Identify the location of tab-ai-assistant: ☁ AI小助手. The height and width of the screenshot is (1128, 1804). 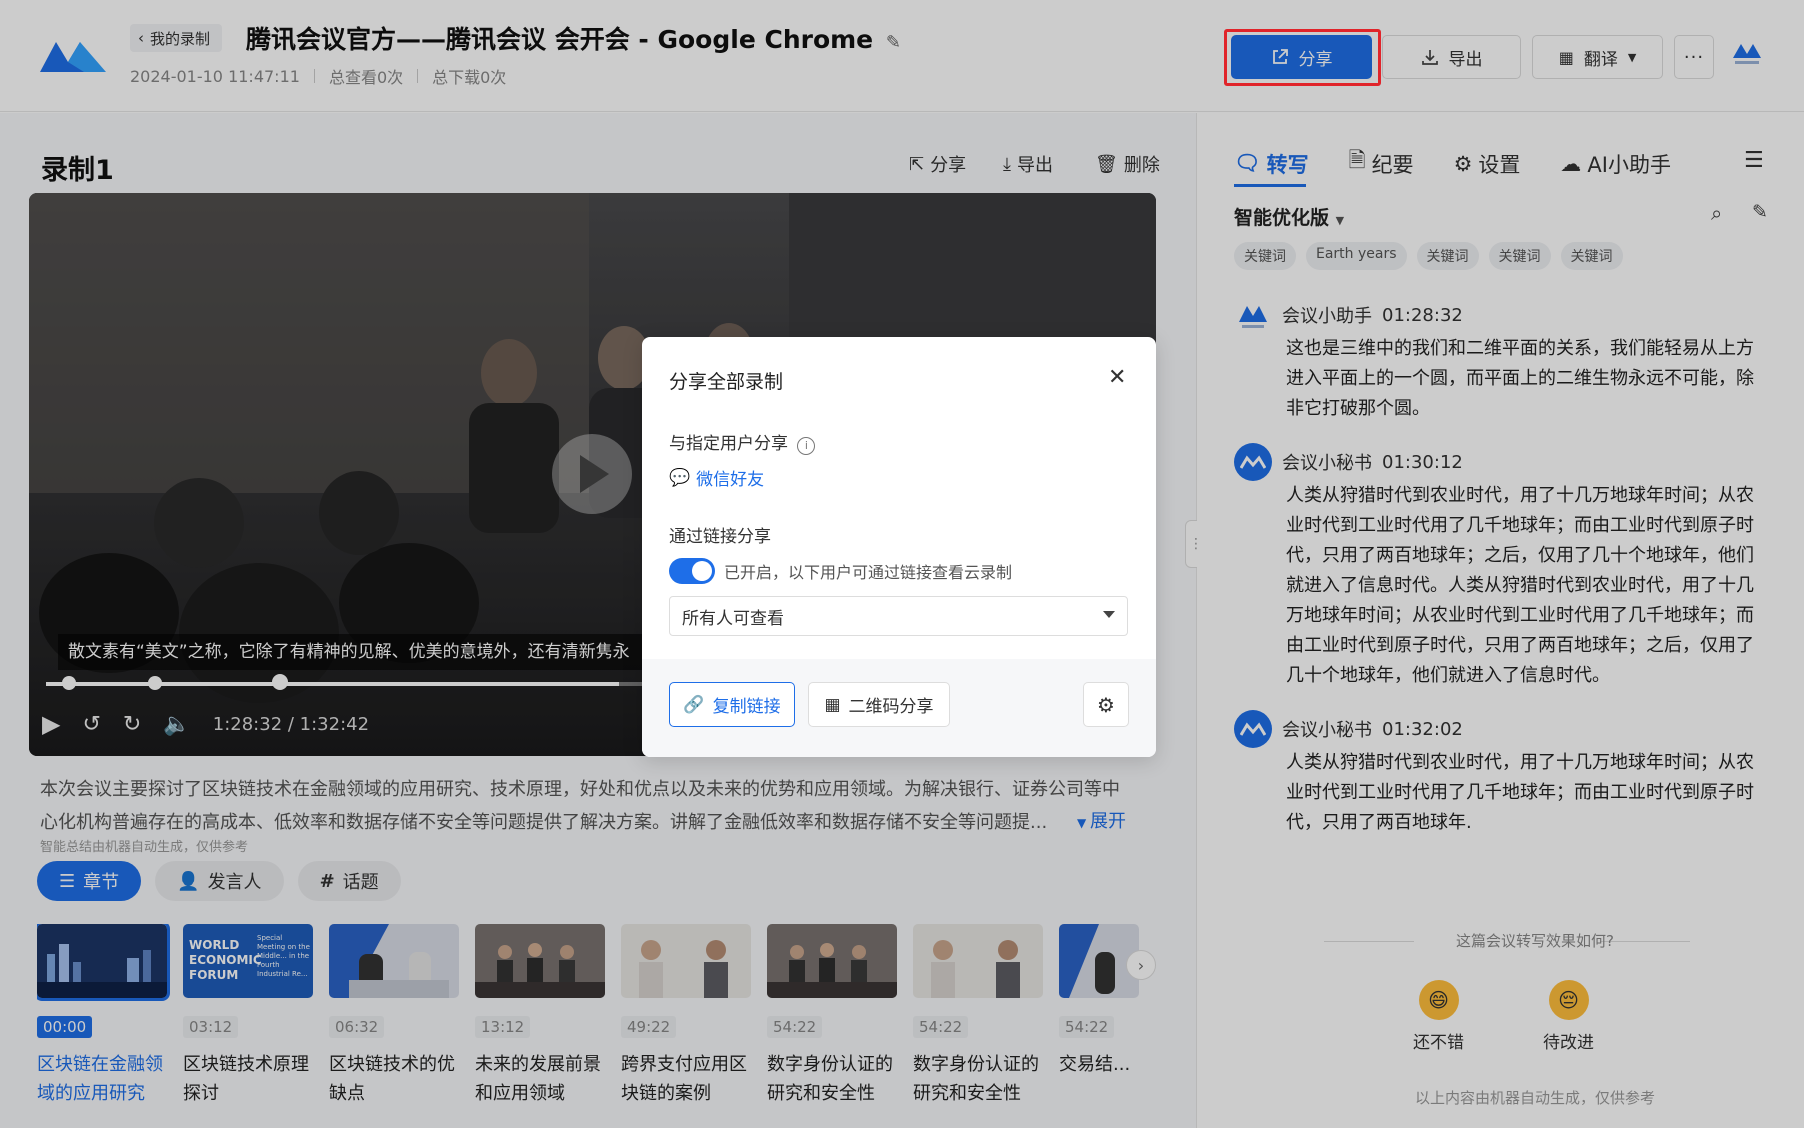
(1615, 164).